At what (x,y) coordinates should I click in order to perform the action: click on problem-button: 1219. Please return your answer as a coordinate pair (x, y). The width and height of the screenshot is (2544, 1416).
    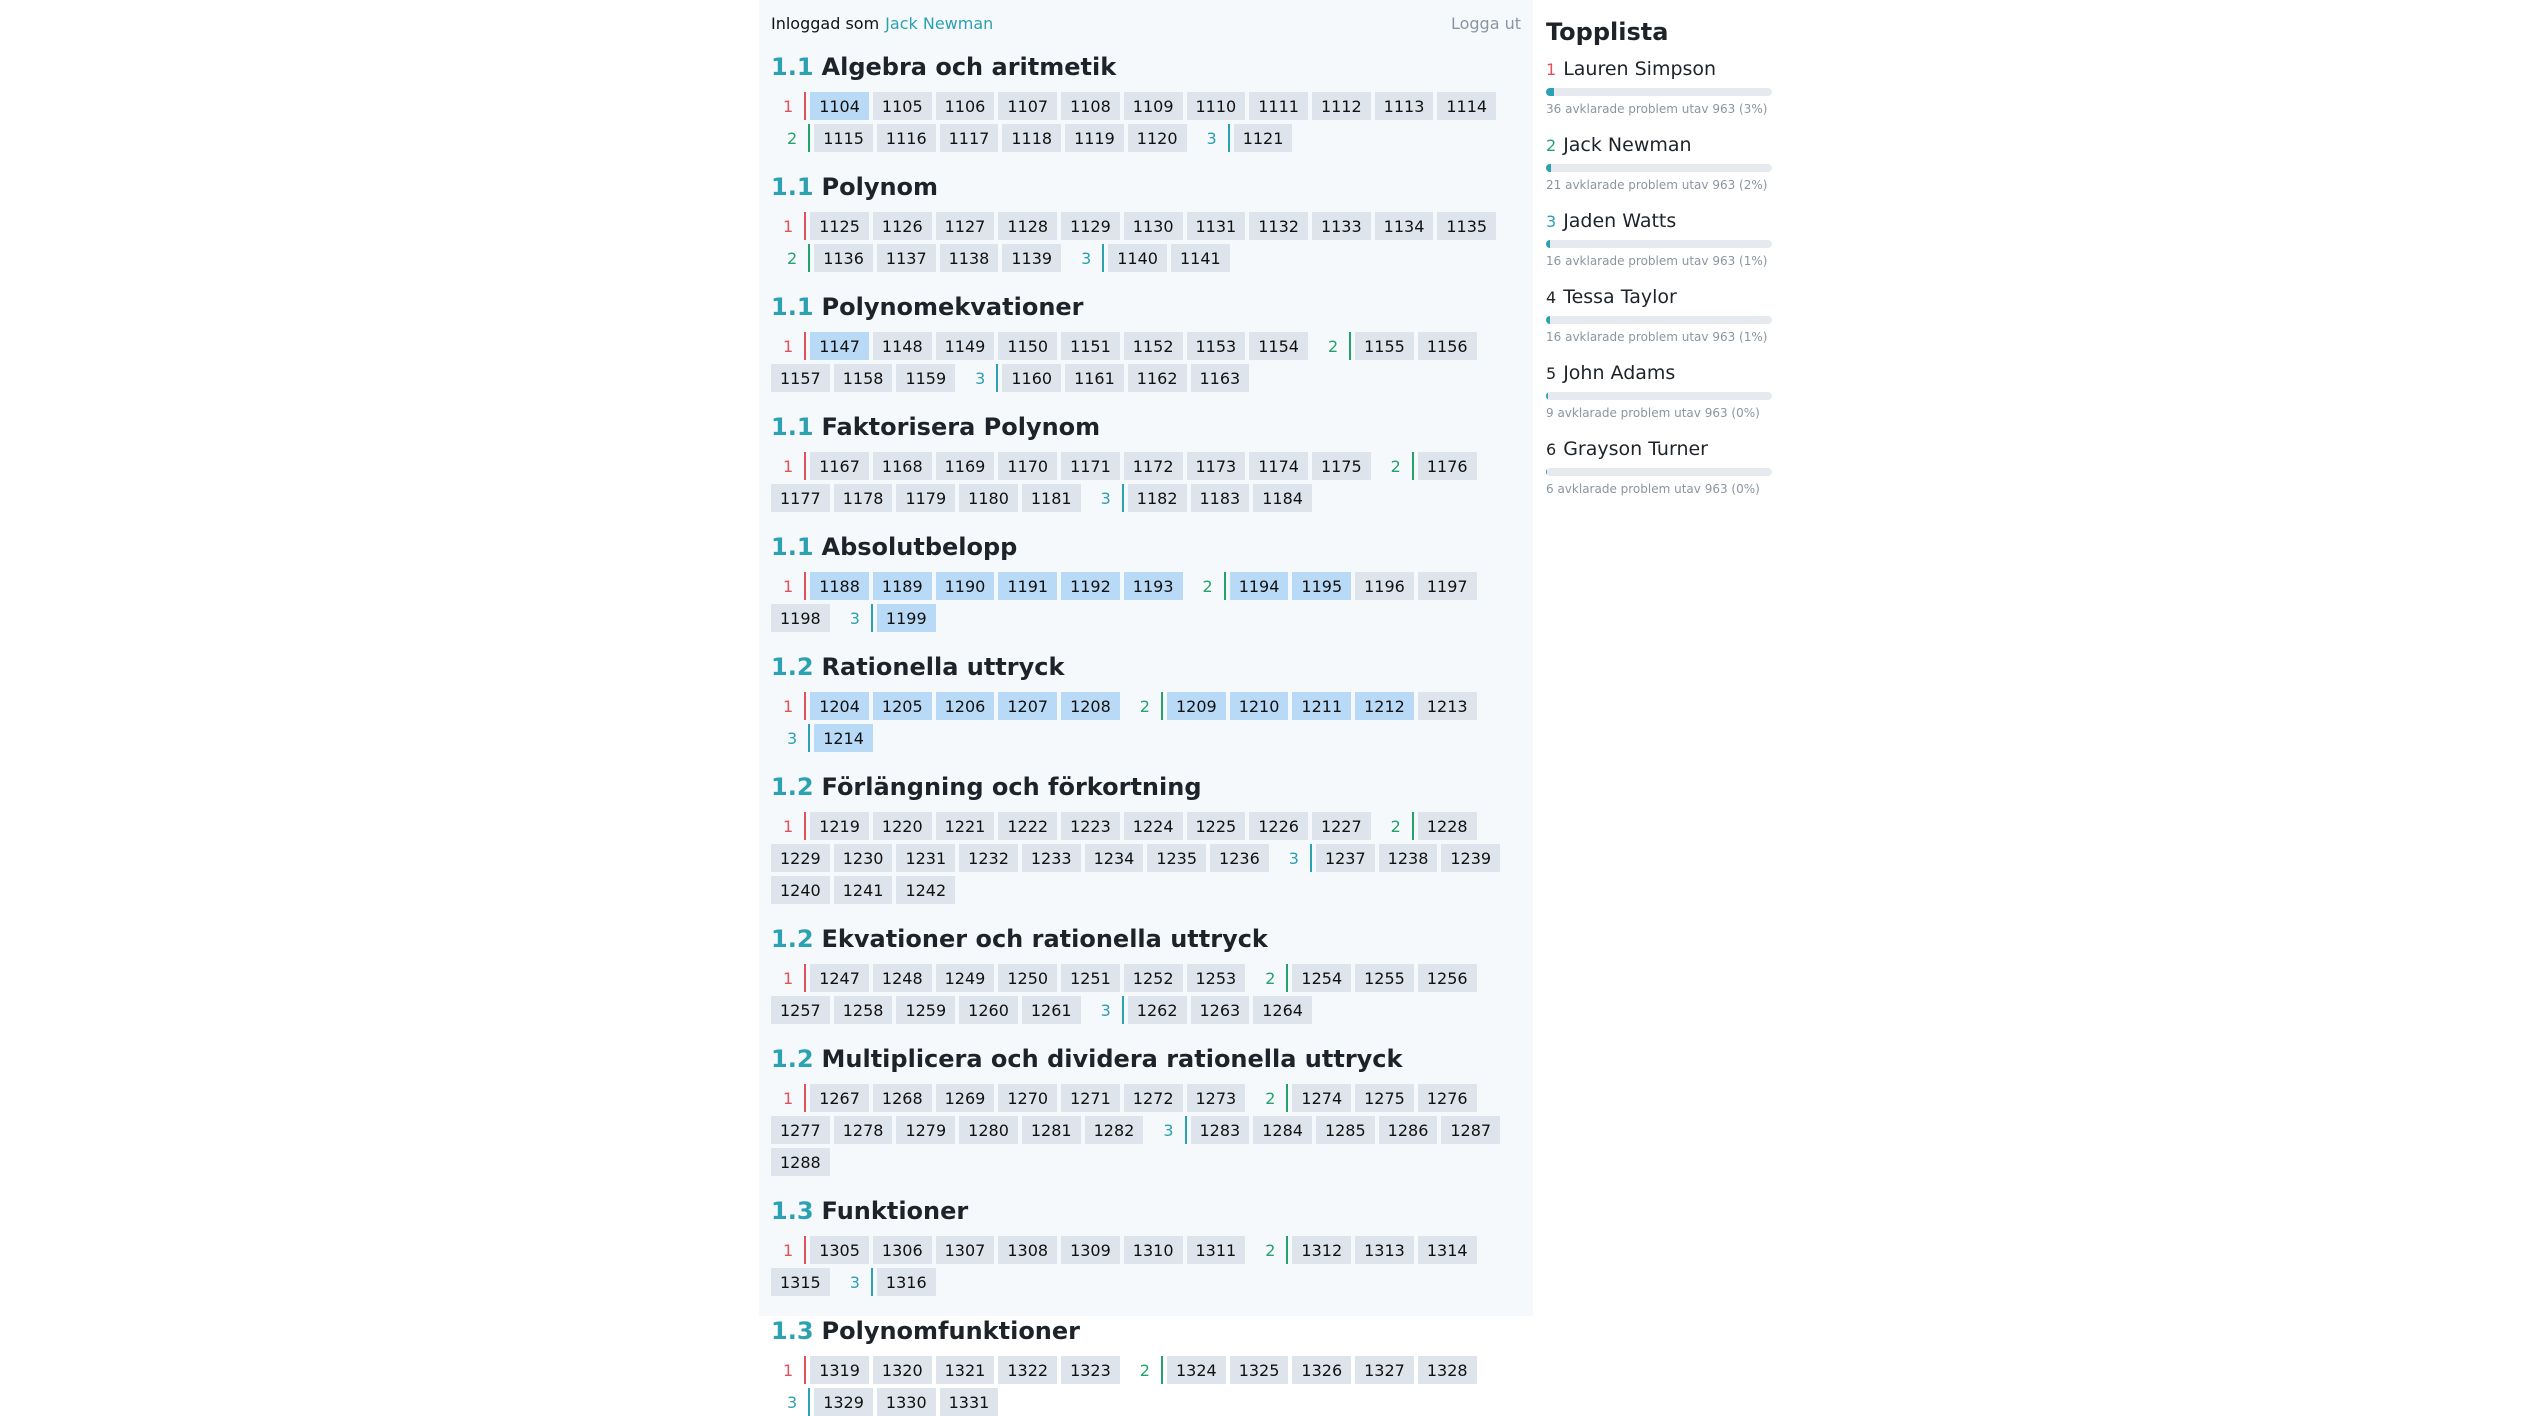
    Looking at the image, I should click on (839, 826).